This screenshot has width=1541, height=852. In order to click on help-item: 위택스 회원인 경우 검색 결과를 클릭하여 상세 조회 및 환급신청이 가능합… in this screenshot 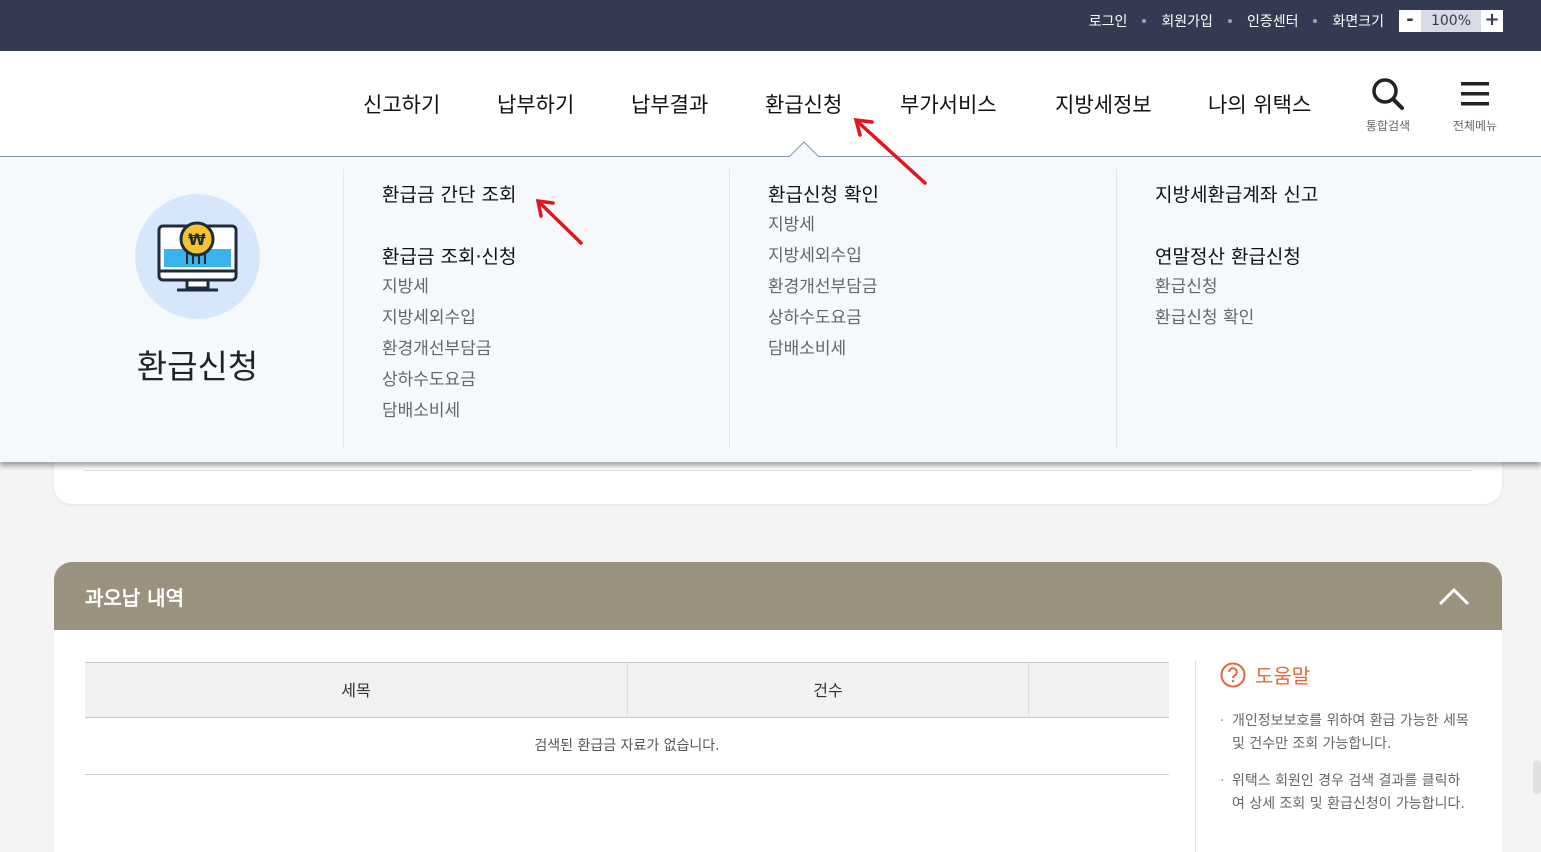, I will do `click(1345, 793)`.